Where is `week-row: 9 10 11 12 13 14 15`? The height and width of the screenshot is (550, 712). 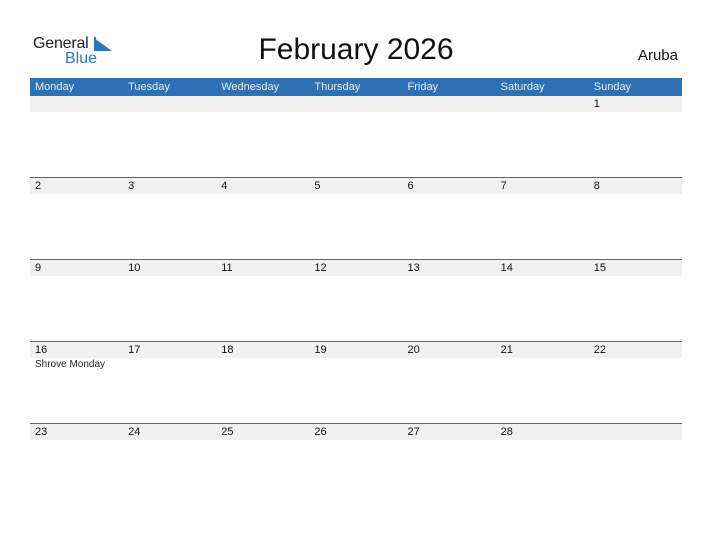
week-row: 9 10 11 12 13 14 15 is located at coordinates (356, 300).